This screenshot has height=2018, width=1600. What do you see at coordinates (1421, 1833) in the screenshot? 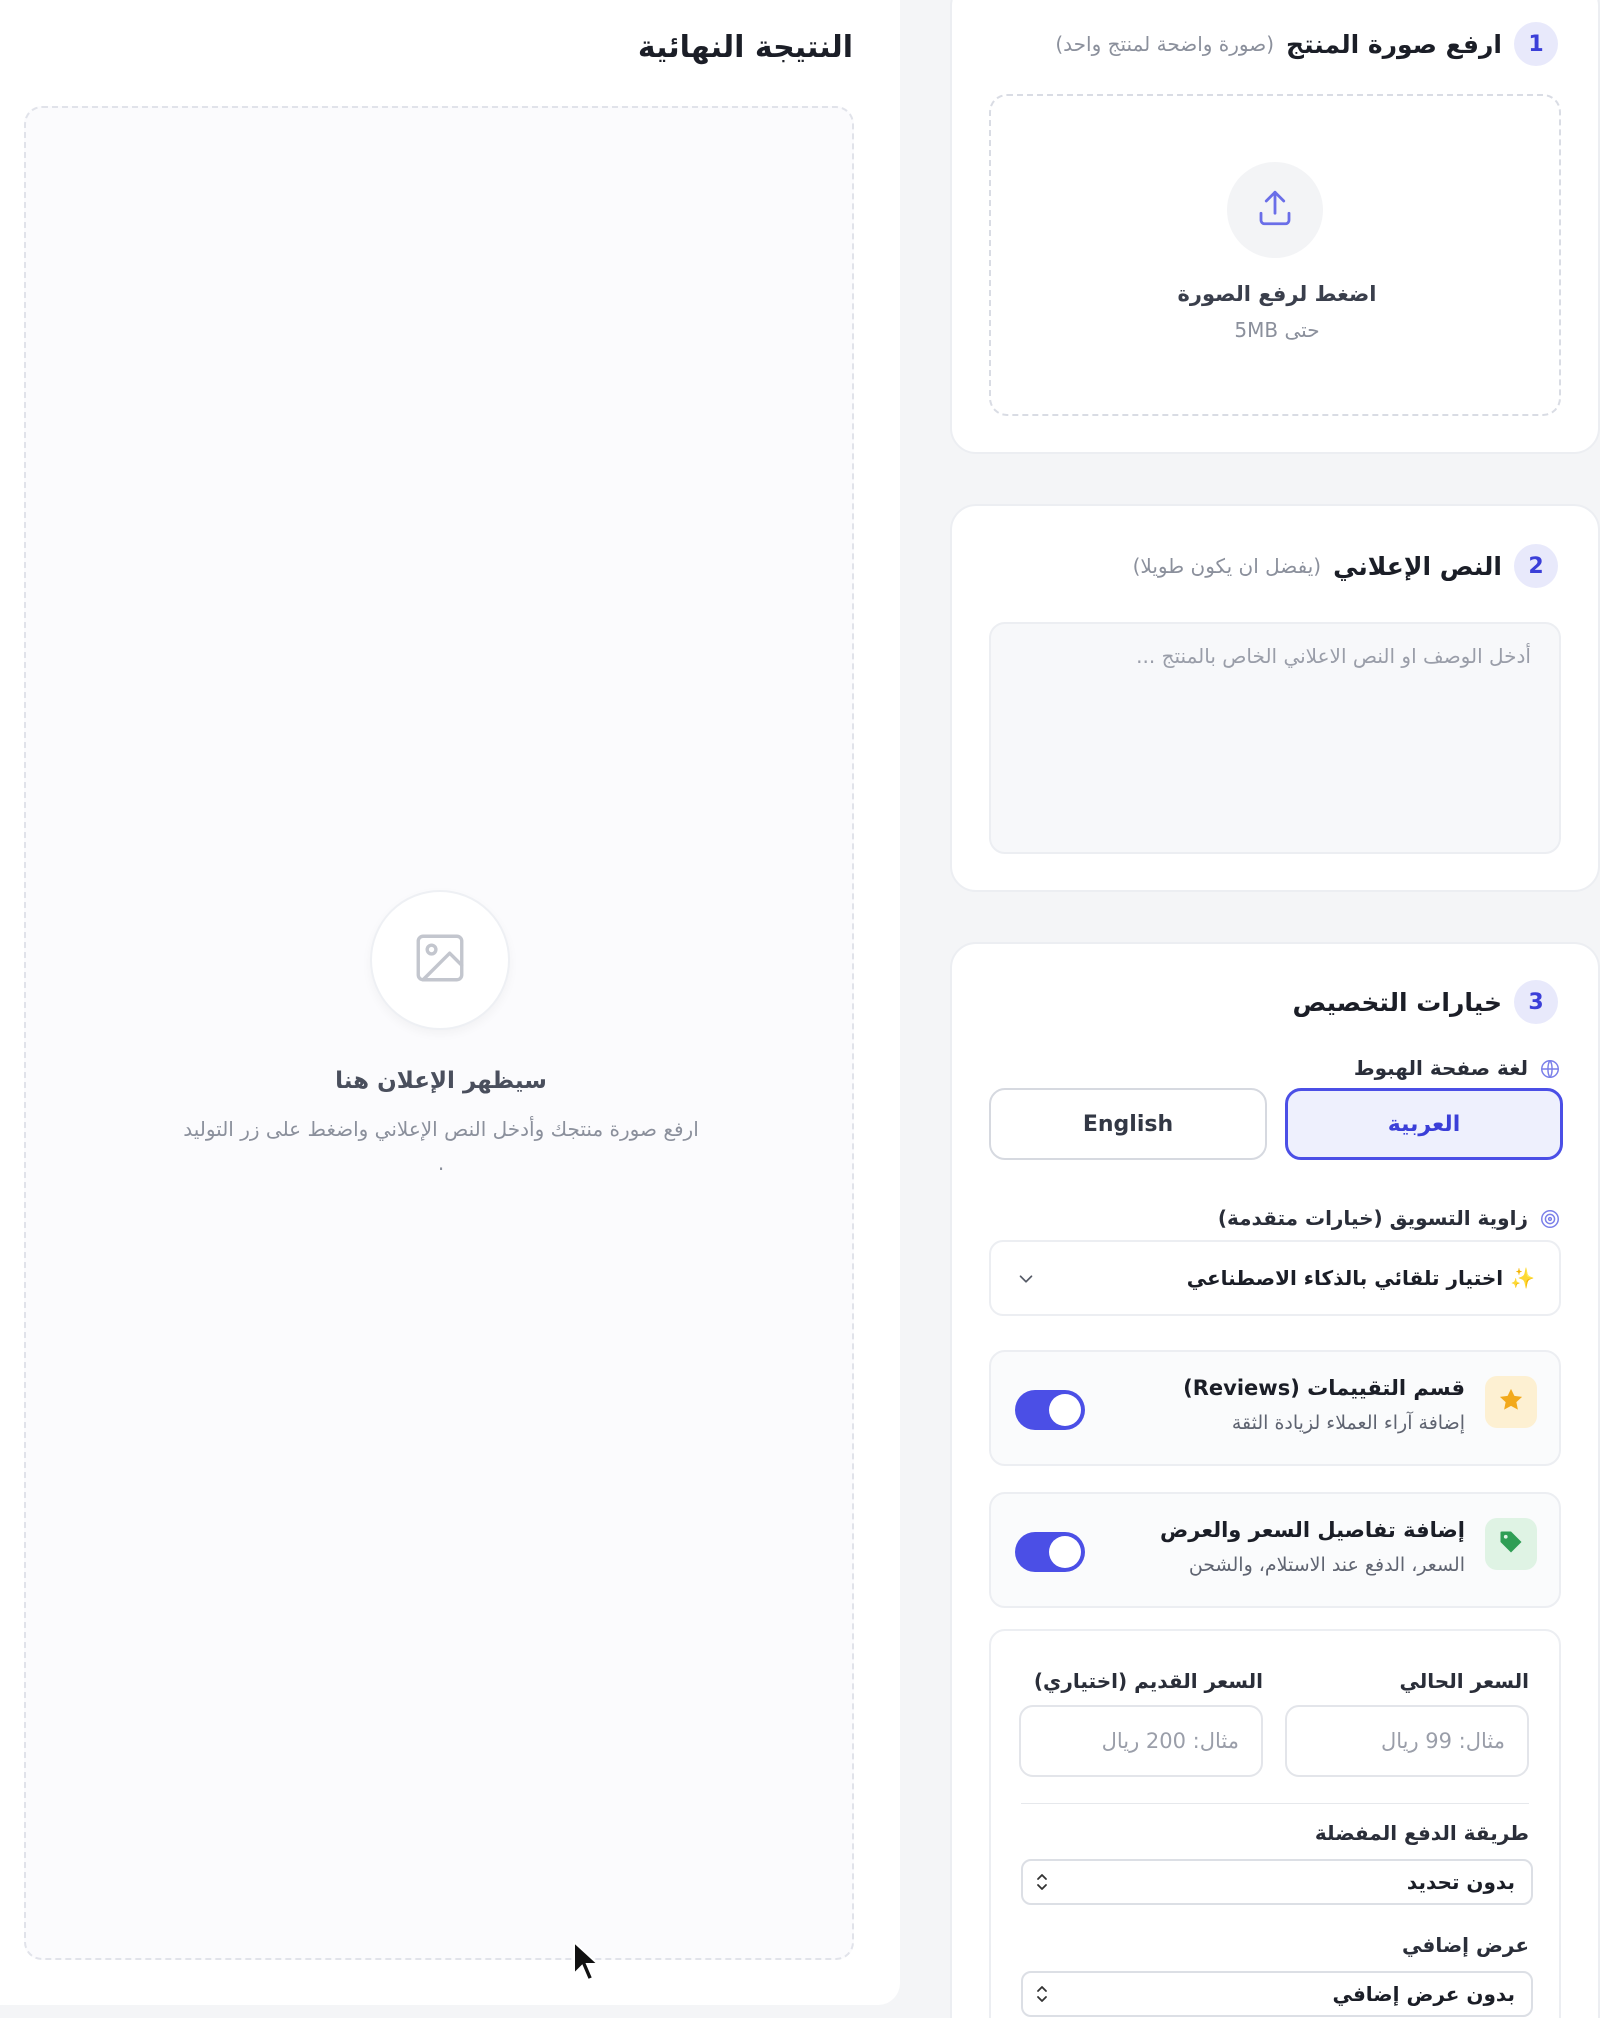
I see `payment-method-label: طريقة الدفع المفضلة` at bounding box center [1421, 1833].